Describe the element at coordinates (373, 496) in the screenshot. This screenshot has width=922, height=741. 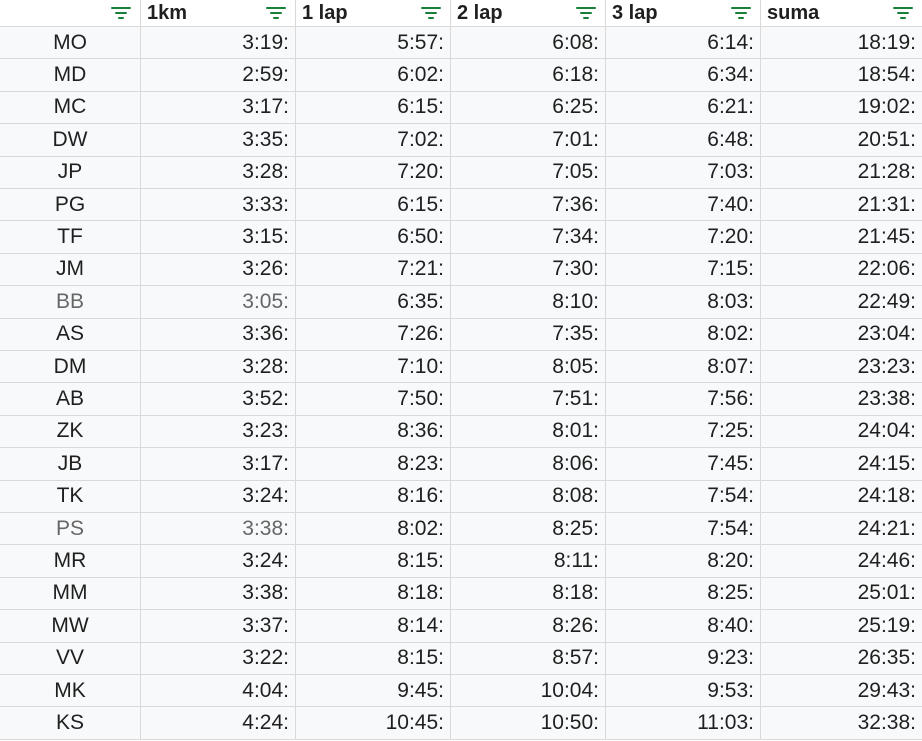
I see `lap1-cell: 8:16:` at that location.